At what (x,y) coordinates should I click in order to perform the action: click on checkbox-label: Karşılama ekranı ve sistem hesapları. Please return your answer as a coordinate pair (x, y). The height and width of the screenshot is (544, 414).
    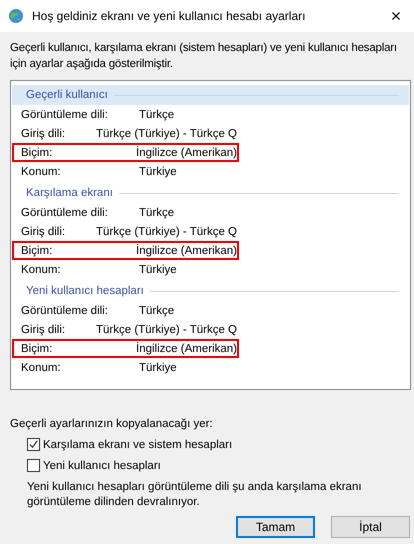
    Looking at the image, I should click on (137, 444).